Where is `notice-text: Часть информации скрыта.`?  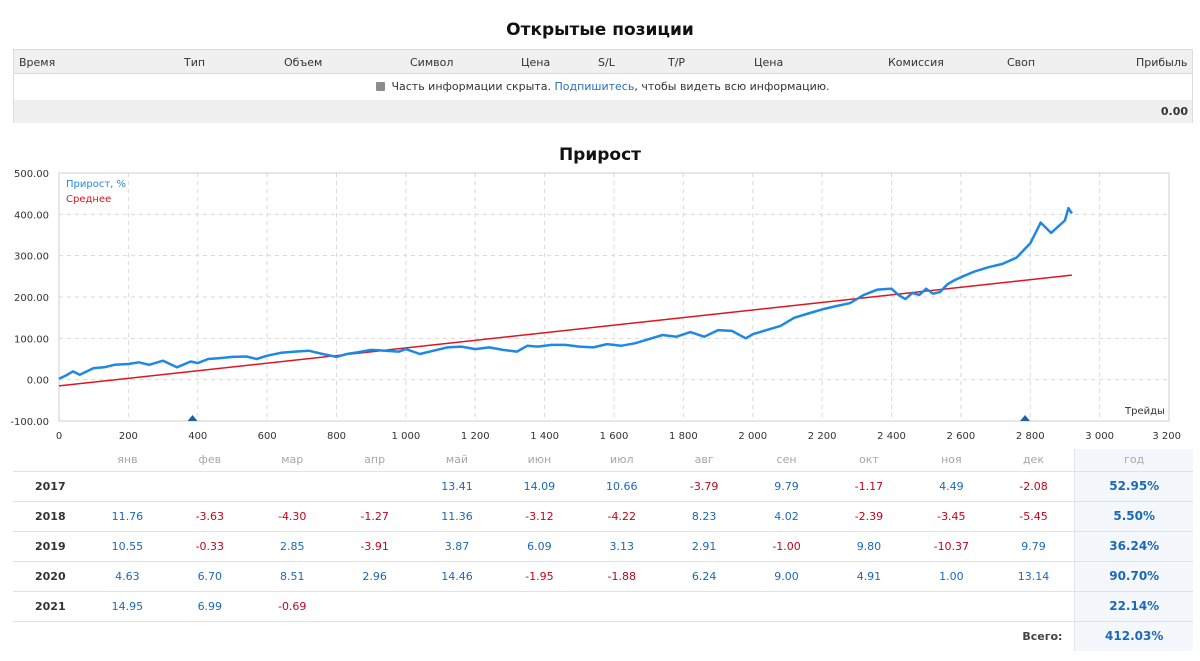
notice-text: Часть информации скрыта. is located at coordinates (471, 86).